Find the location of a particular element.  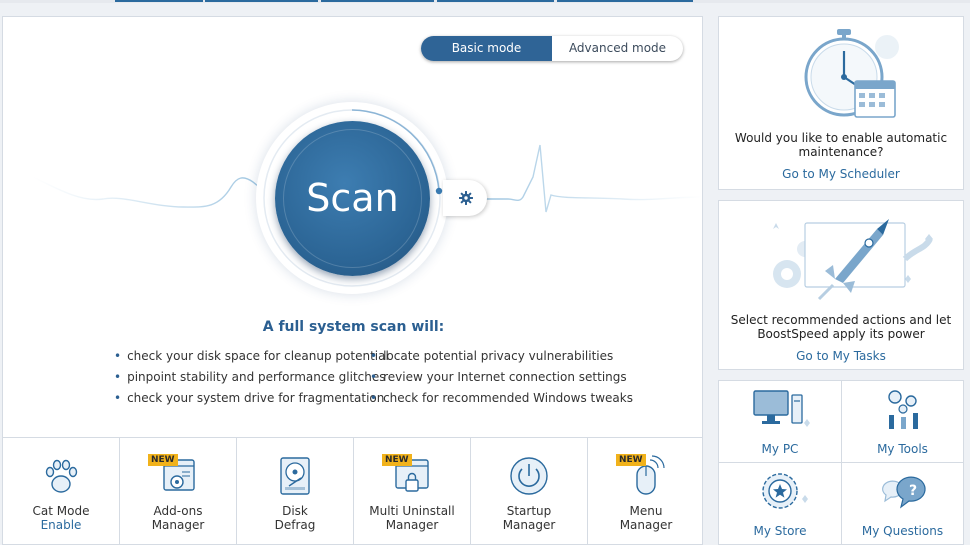

gear-icon is located at coordinates (466, 198).